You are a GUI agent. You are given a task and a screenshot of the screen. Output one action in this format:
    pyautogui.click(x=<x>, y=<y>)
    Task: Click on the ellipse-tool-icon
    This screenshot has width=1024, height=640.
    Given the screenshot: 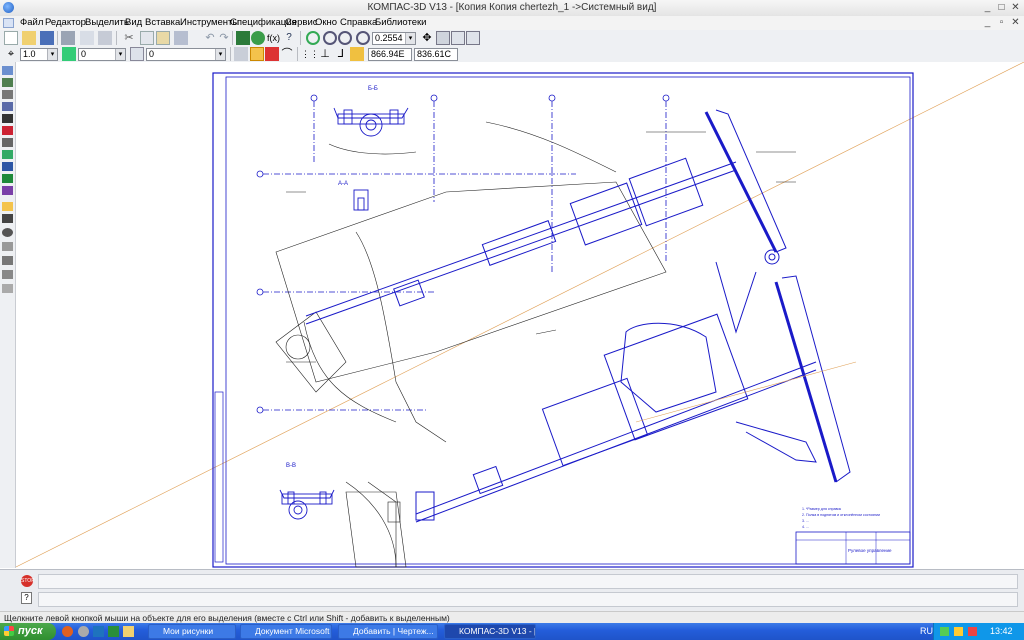 What is the action you would take?
    pyautogui.click(x=7, y=260)
    